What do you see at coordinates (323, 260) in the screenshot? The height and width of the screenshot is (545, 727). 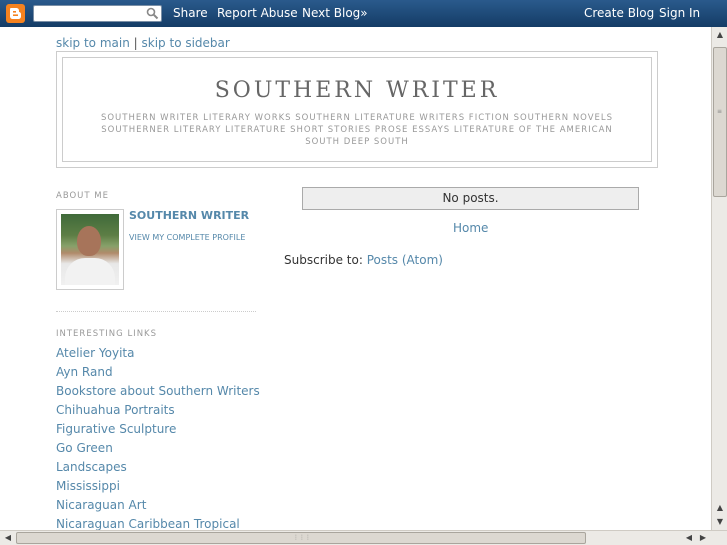 I see `subscribe-label: Subscribe to:` at bounding box center [323, 260].